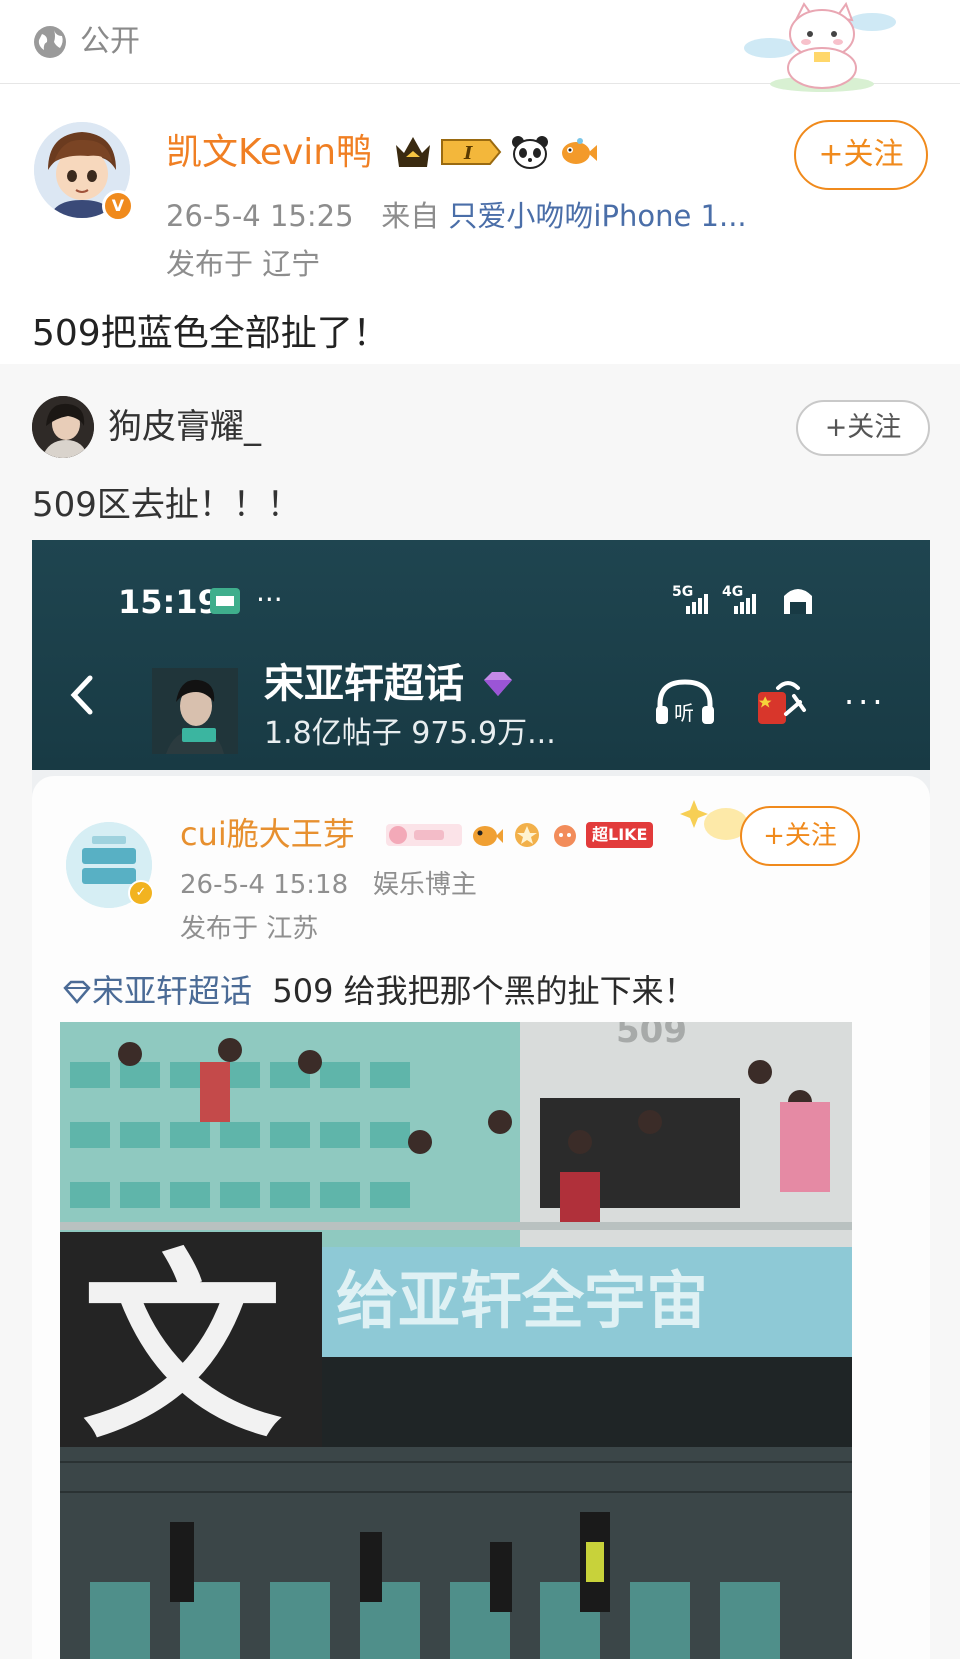  I want to click on embedded-post-meta: 26-5-4 15:18 娱乐博主, so click(328, 885).